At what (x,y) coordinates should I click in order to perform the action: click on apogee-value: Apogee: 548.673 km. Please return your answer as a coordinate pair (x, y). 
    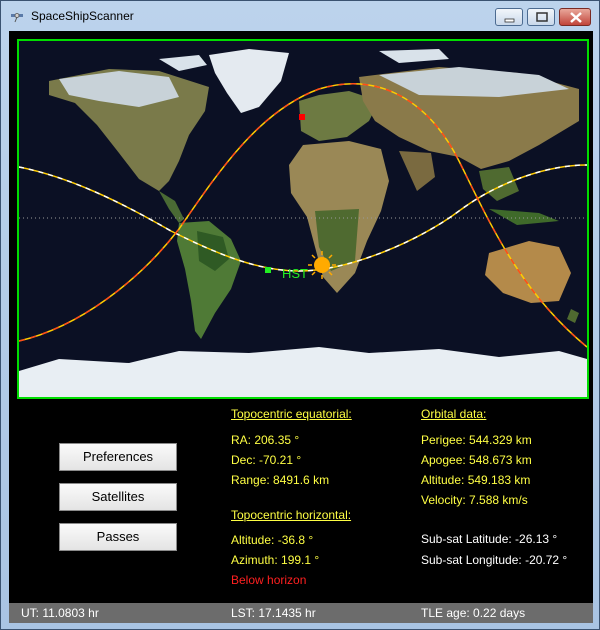
    Looking at the image, I should click on (476, 460).